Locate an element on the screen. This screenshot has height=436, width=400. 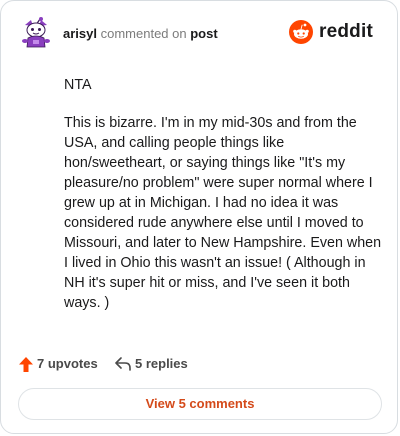
comment-header: arisyl commented on post reddit is located at coordinates (200, 34).